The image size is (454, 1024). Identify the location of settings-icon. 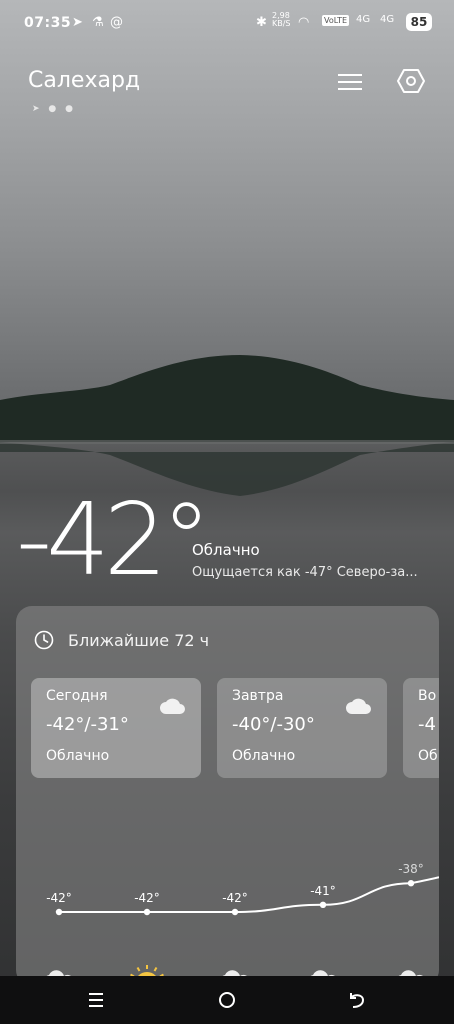
(411, 81).